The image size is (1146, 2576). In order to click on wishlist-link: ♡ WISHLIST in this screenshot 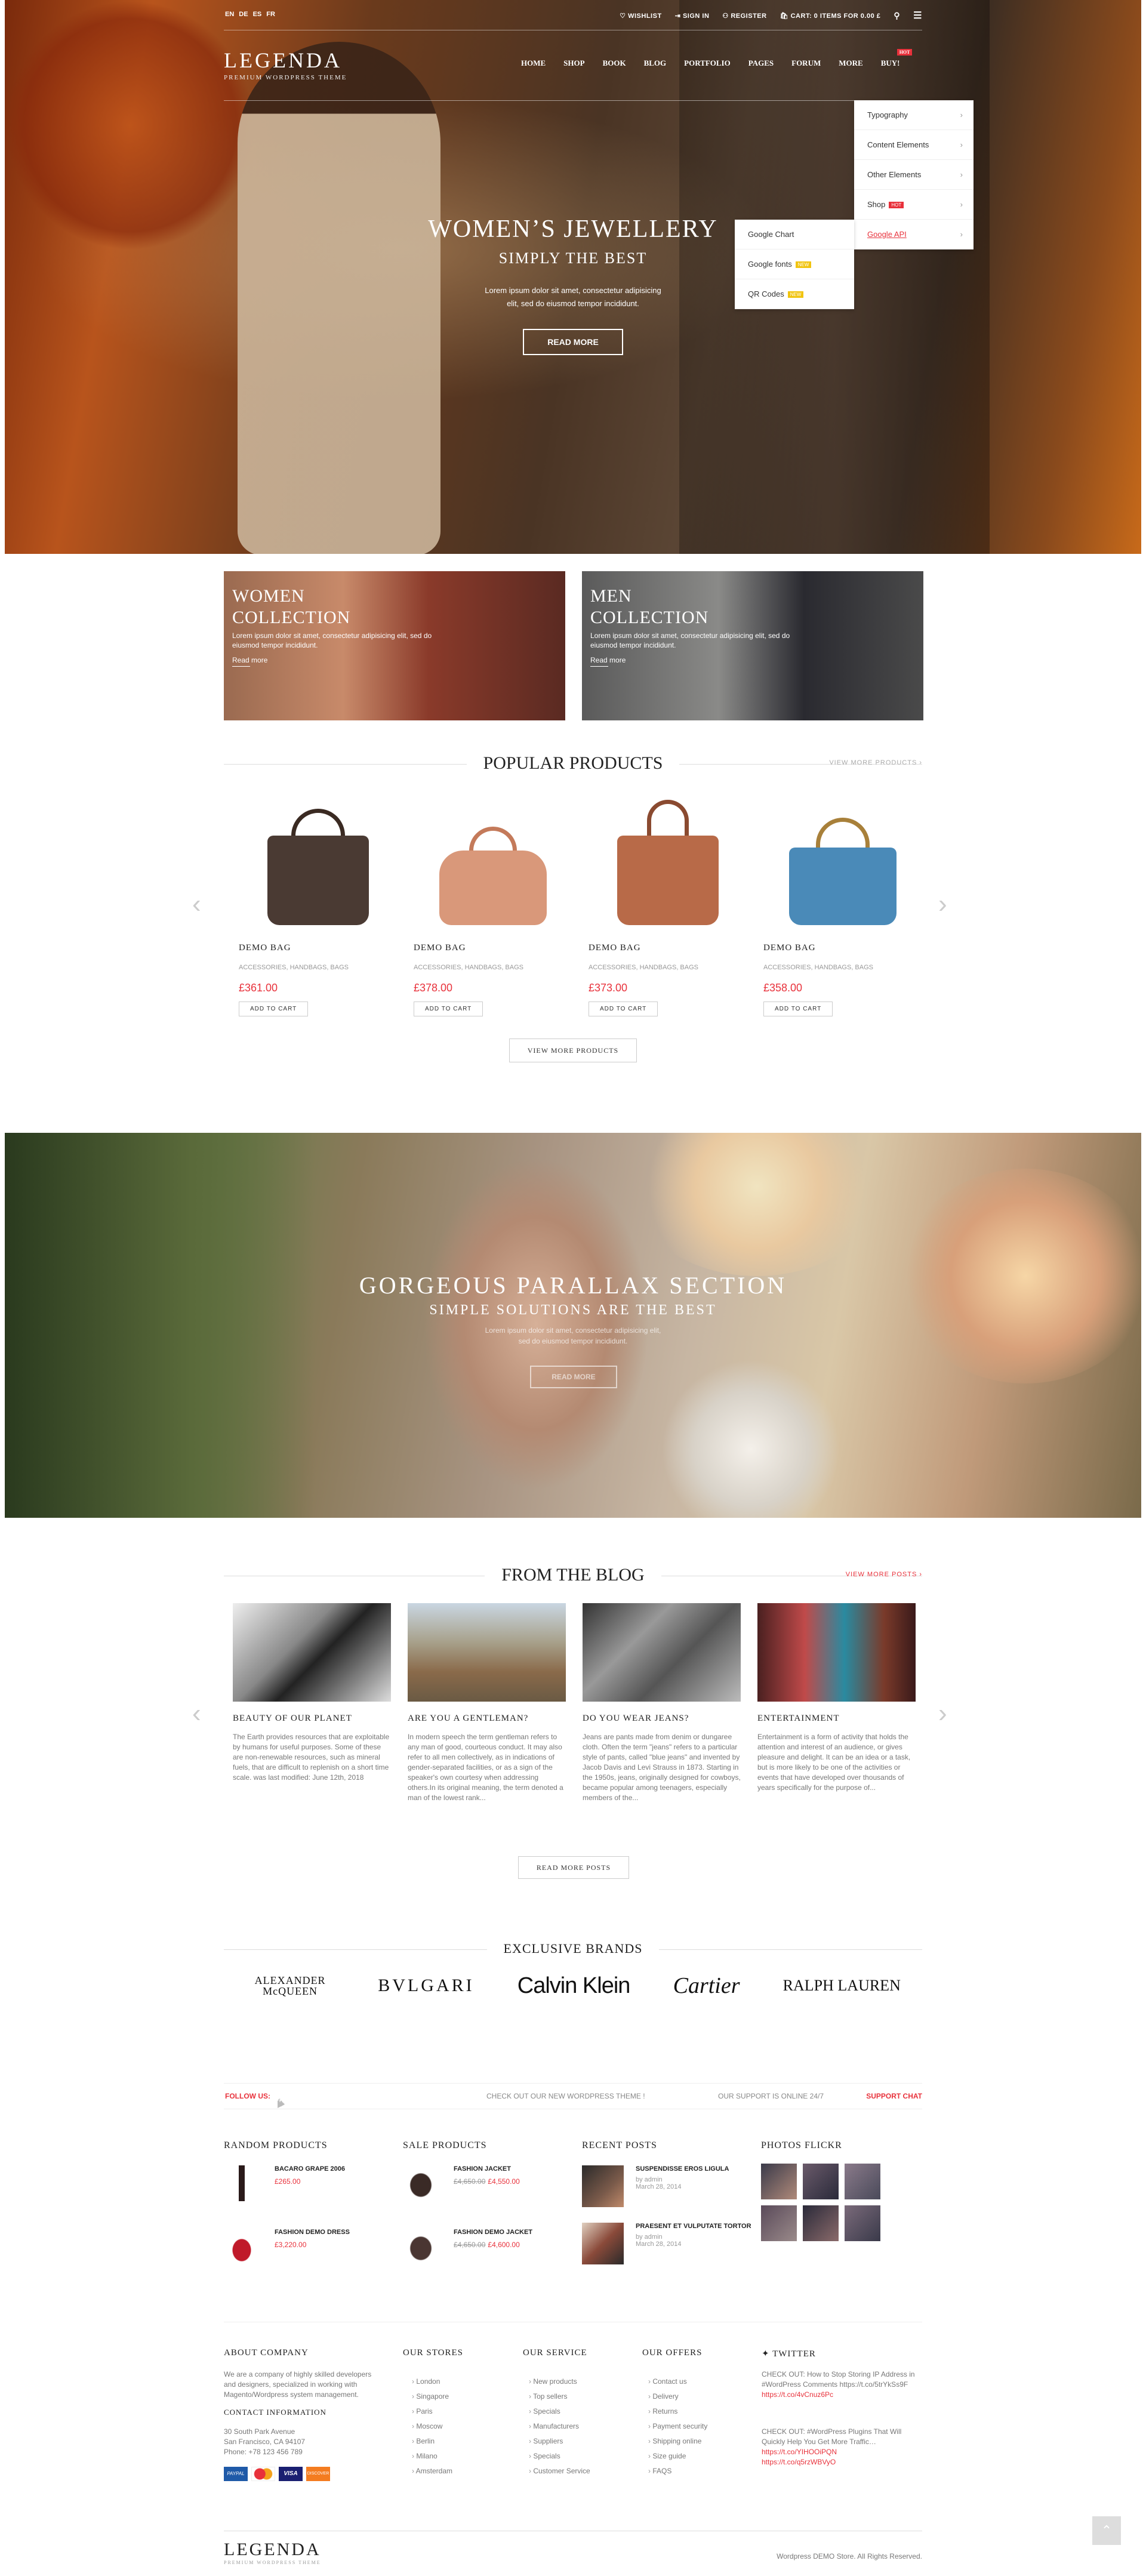, I will do `click(641, 16)`.